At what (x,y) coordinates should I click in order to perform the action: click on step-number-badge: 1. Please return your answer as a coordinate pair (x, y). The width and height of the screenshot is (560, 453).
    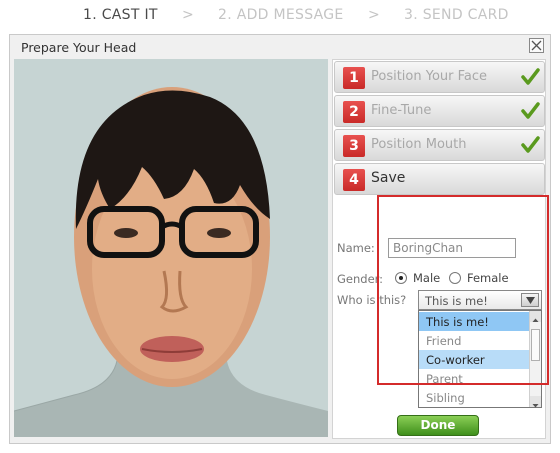
    Looking at the image, I should click on (354, 78).